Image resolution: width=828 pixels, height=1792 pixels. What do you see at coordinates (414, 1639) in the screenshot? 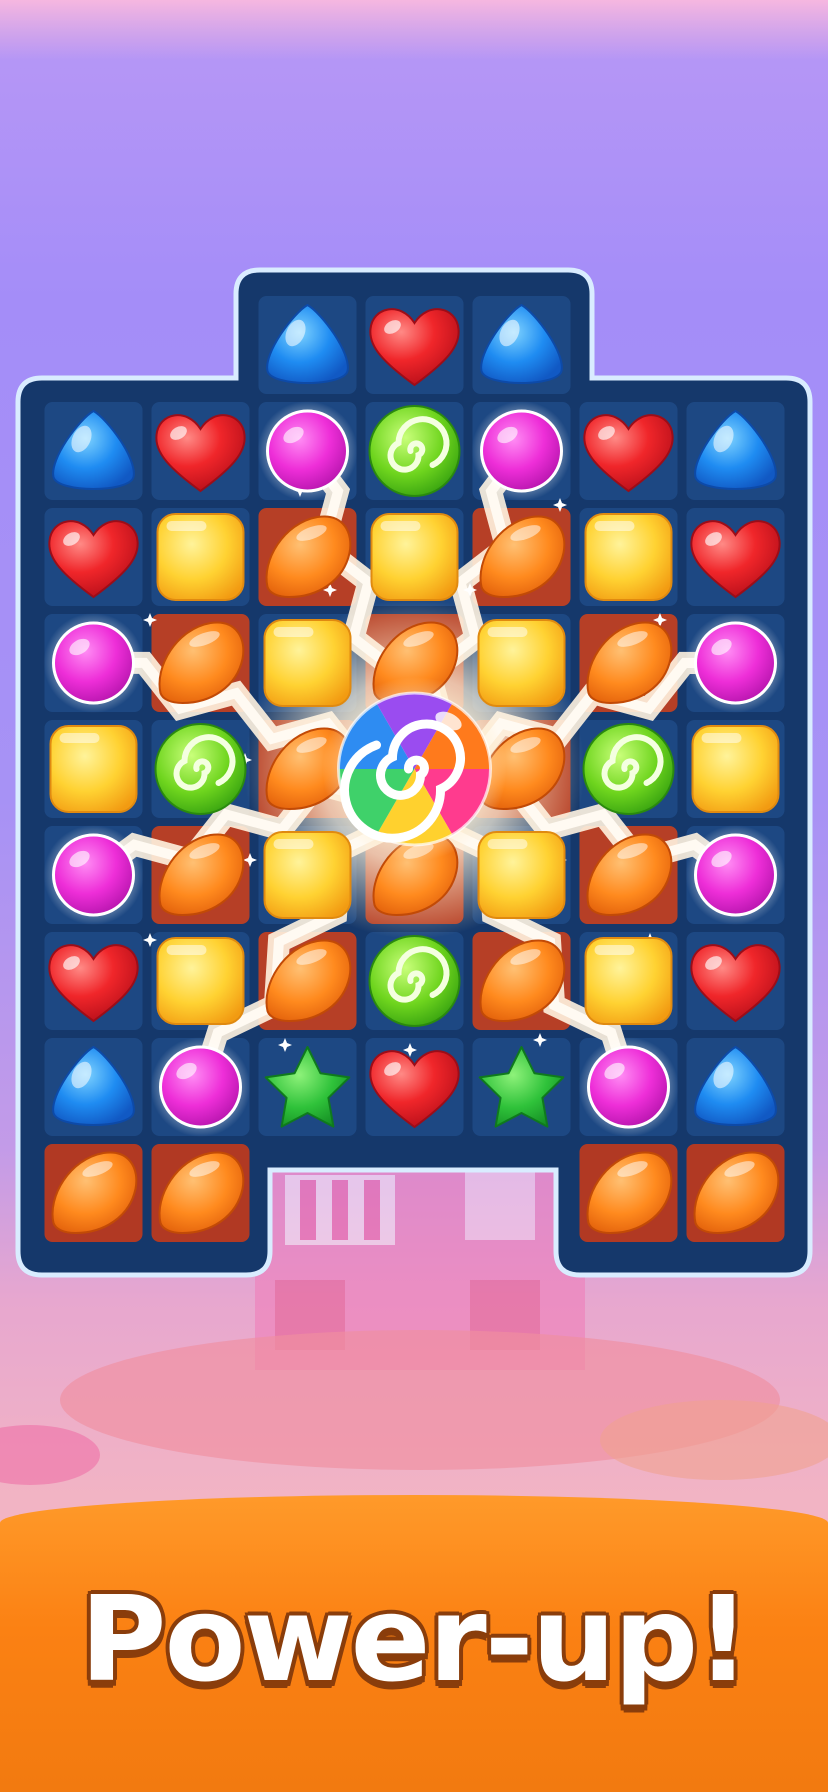
I see `banner-title: Power-up!` at bounding box center [414, 1639].